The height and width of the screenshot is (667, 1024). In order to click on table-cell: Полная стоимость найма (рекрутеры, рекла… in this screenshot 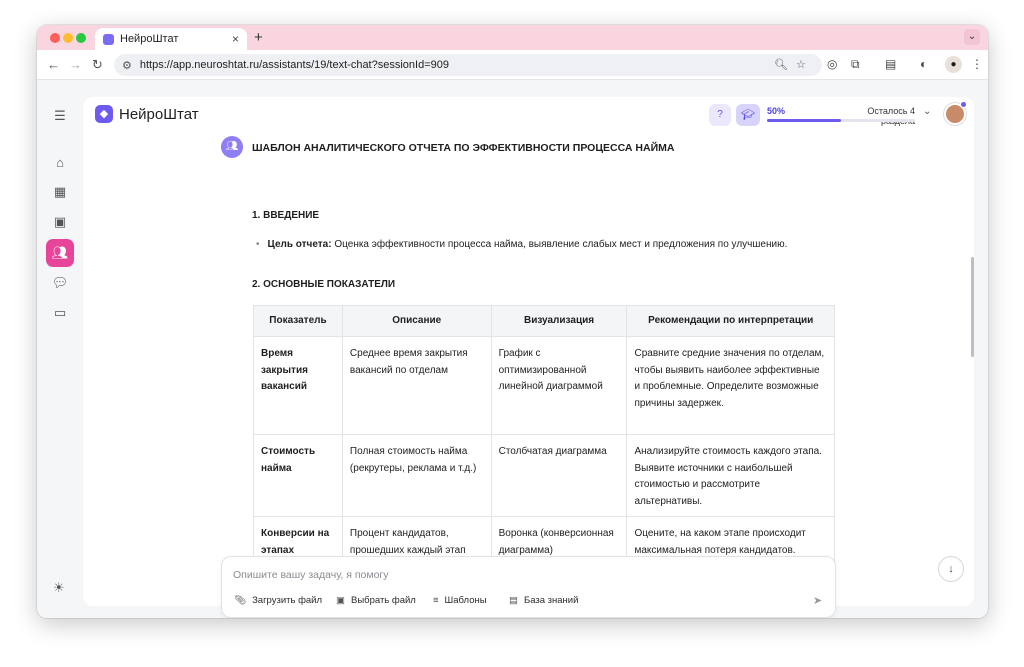, I will do `click(416, 475)`.